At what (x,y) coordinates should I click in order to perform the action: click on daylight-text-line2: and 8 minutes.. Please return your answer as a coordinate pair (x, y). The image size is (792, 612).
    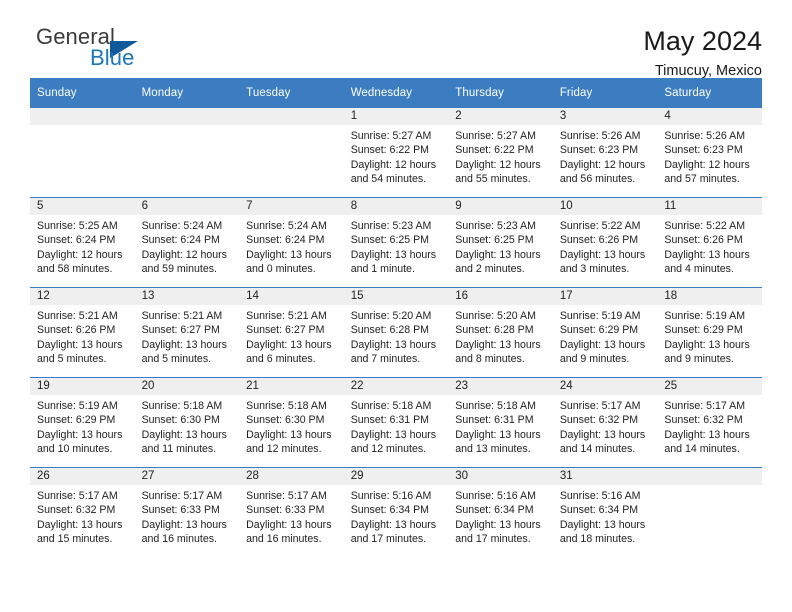
    Looking at the image, I should click on (490, 358).